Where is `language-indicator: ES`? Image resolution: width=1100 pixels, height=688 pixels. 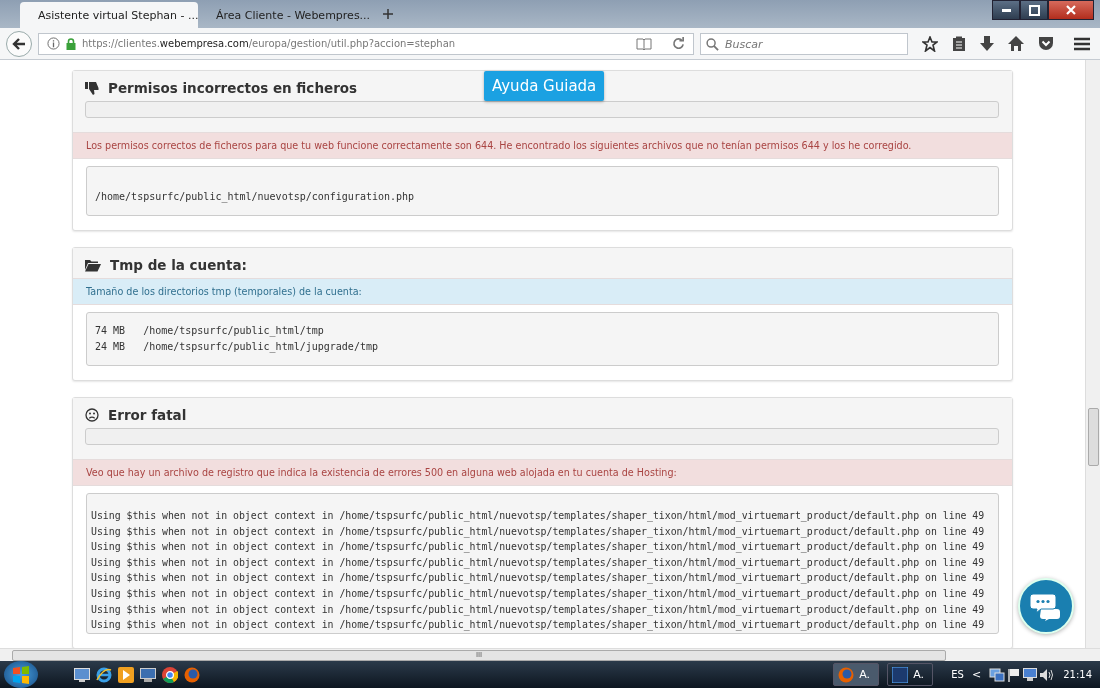
language-indicator: ES is located at coordinates (957, 674).